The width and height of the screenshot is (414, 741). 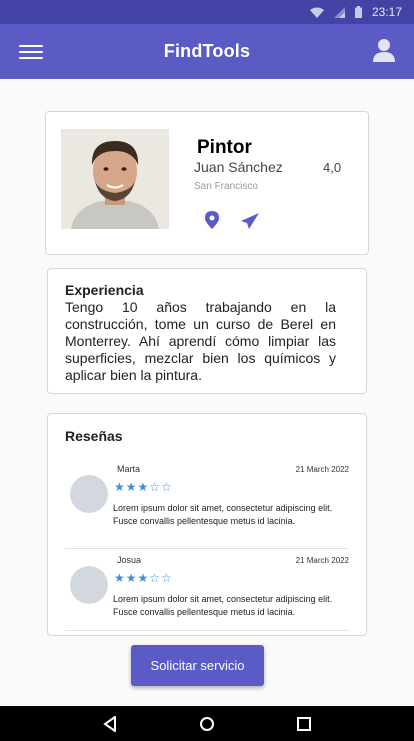 What do you see at coordinates (384, 51) in the screenshot?
I see `account-icon` at bounding box center [384, 51].